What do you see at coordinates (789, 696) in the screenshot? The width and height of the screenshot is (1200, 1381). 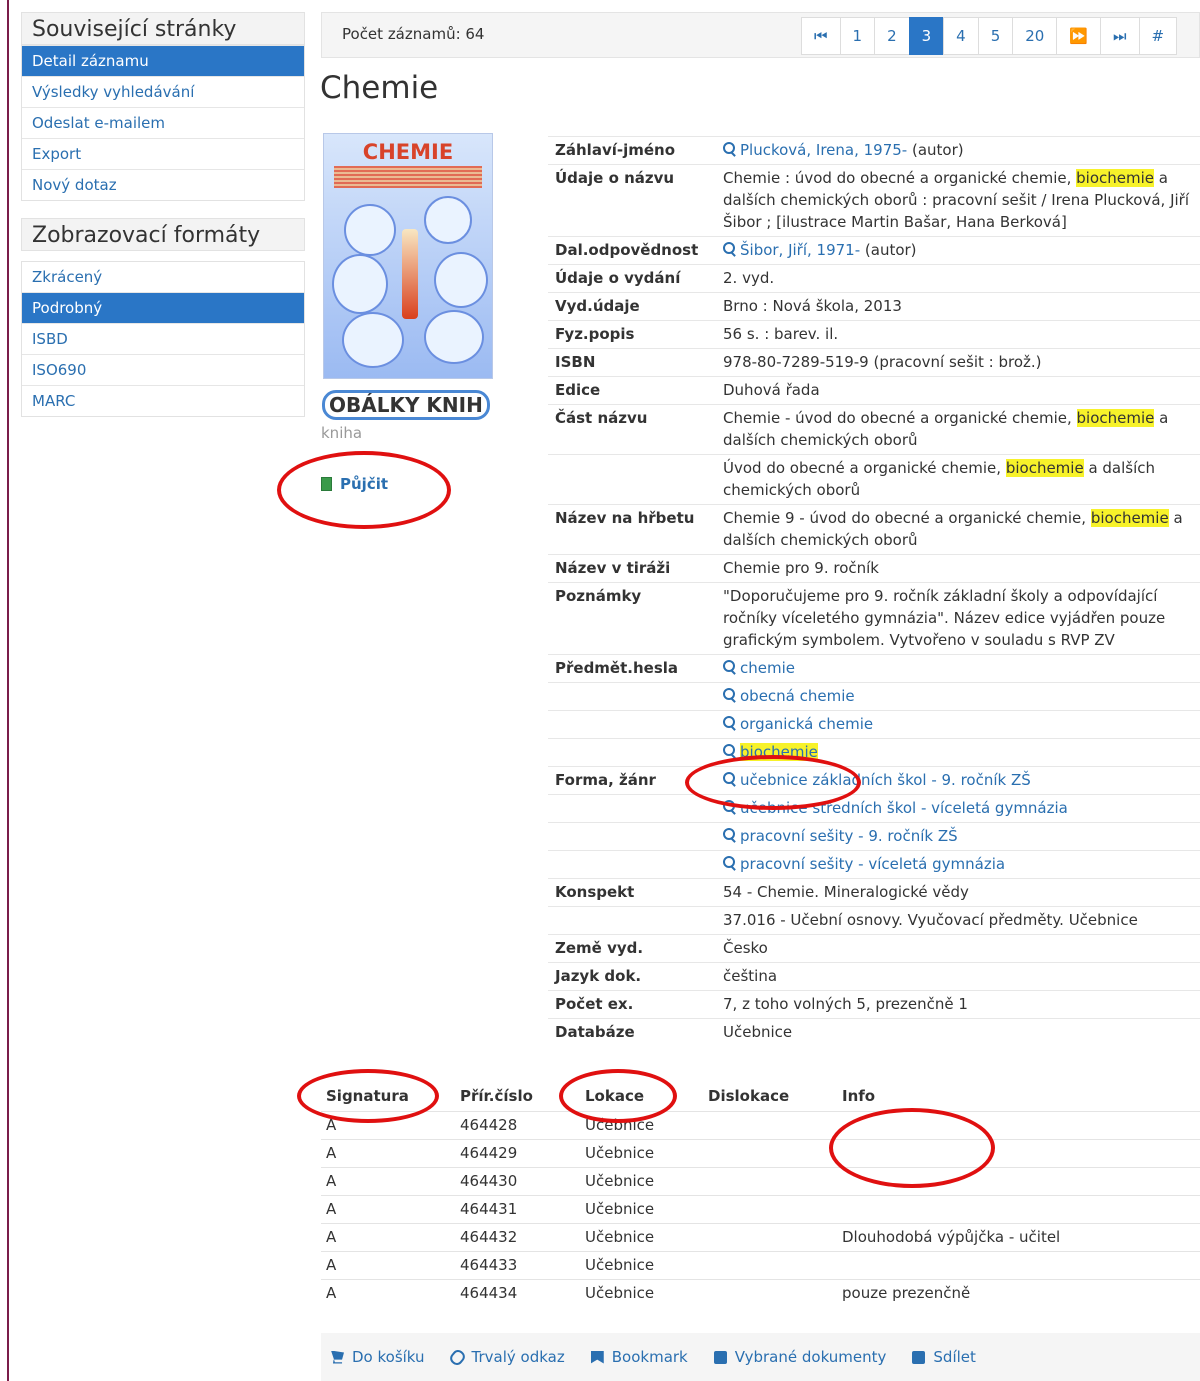 I see `subject-link: obecná chemie` at bounding box center [789, 696].